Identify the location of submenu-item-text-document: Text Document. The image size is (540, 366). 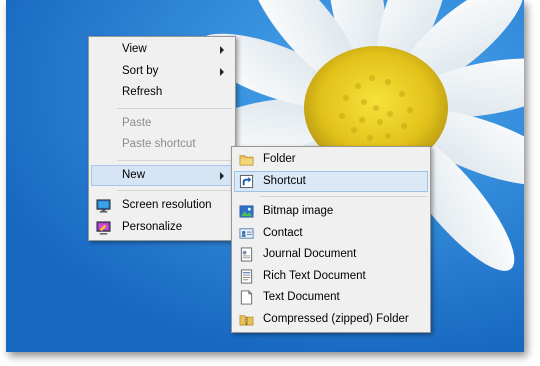
(331, 298).